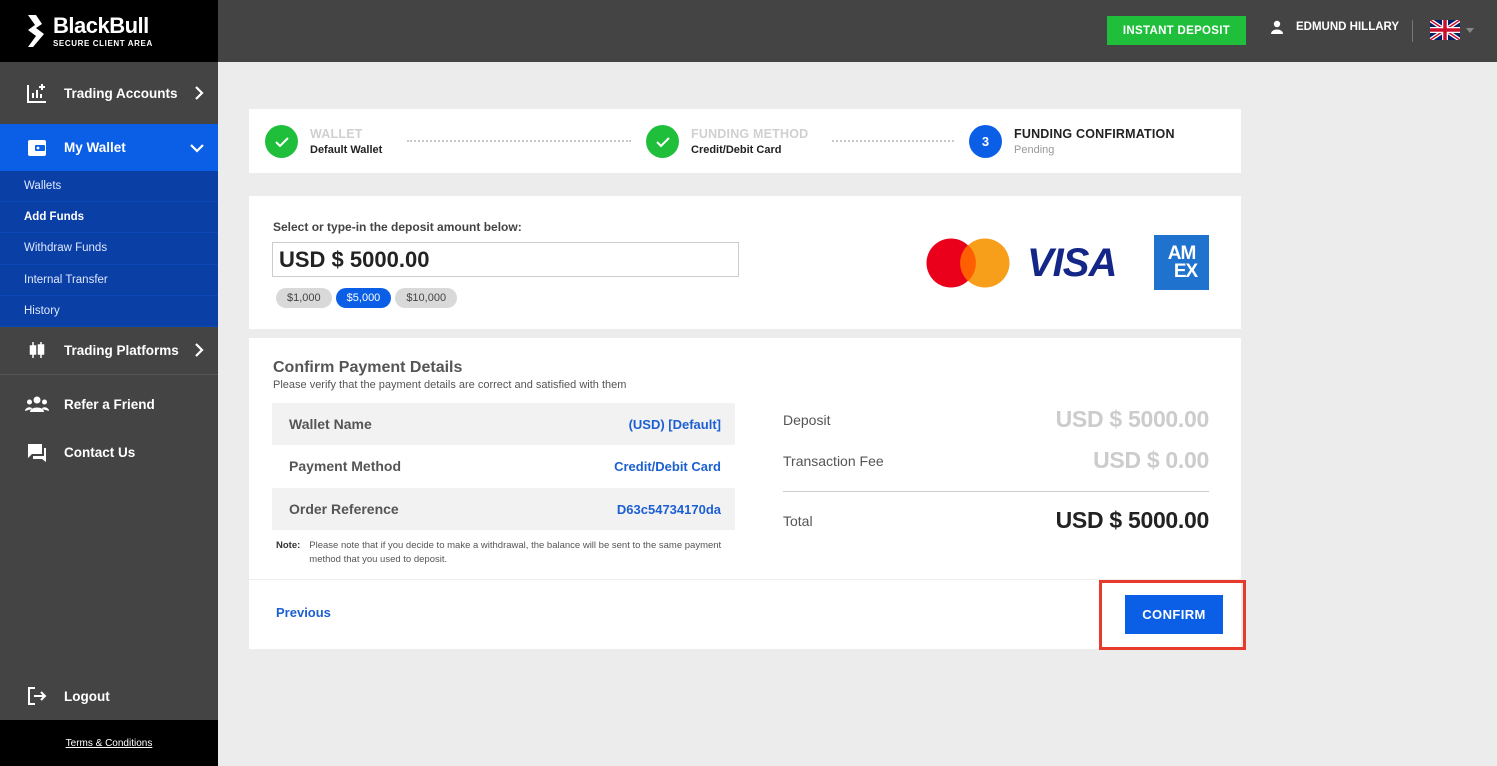 Image resolution: width=1497 pixels, height=766 pixels. What do you see at coordinates (346, 150) in the screenshot?
I see `step-subtitle: Default Wallet` at bounding box center [346, 150].